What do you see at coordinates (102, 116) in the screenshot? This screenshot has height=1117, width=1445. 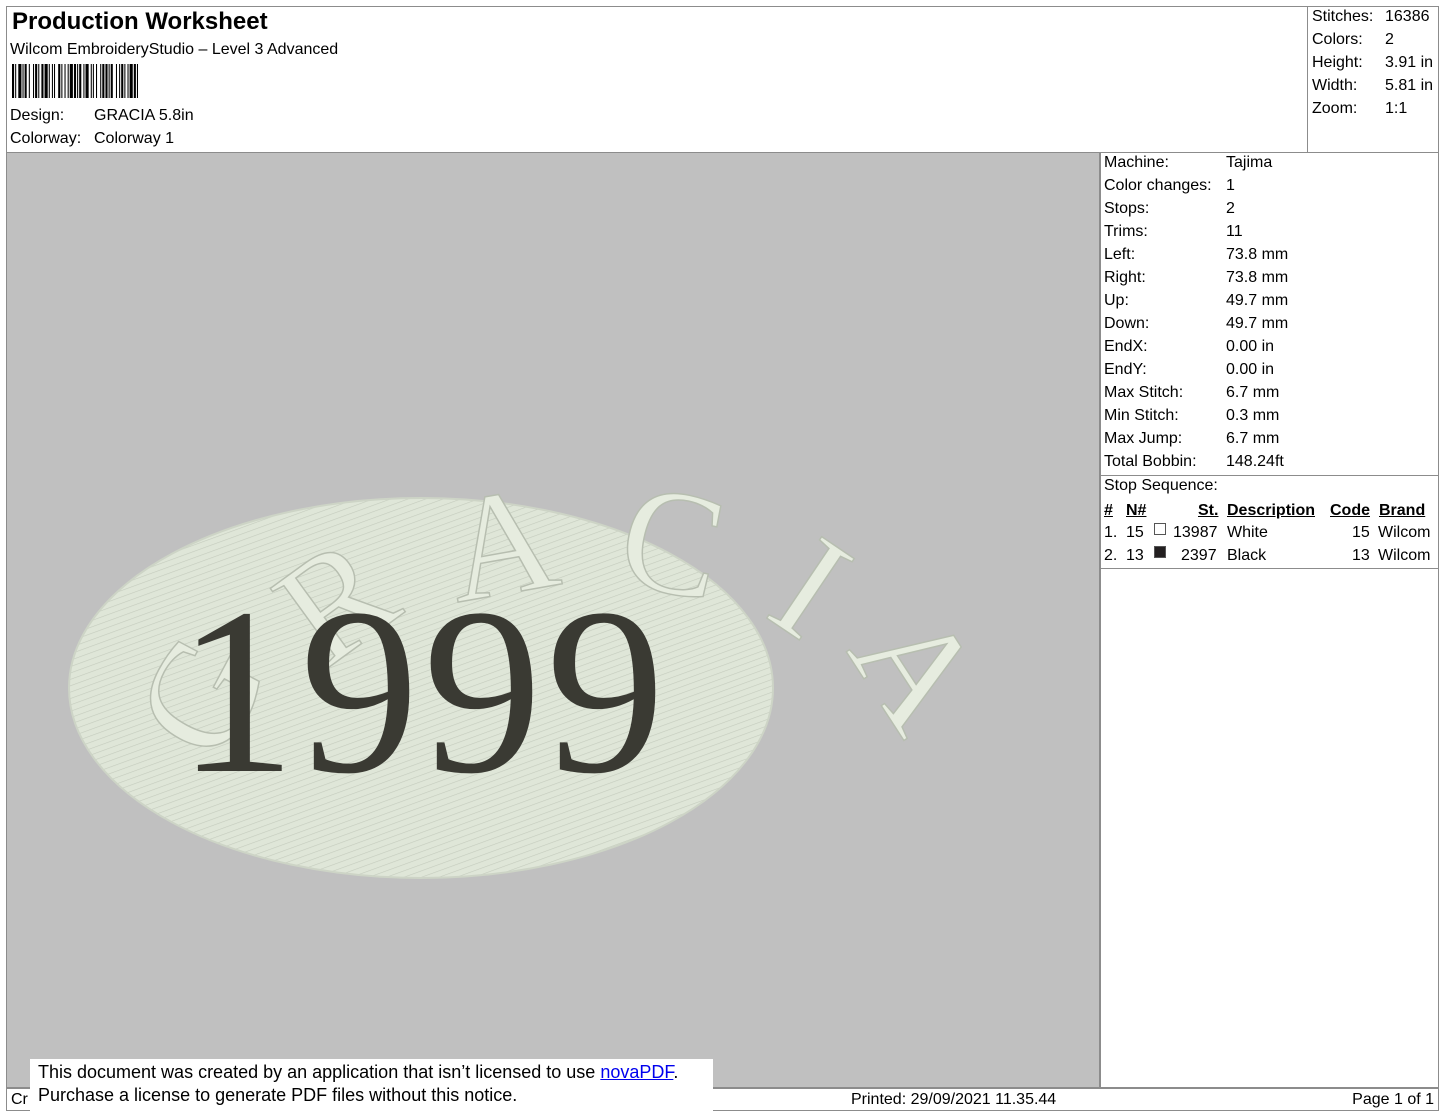 I see `design-name-row: Design: GRACIA 5.8in` at bounding box center [102, 116].